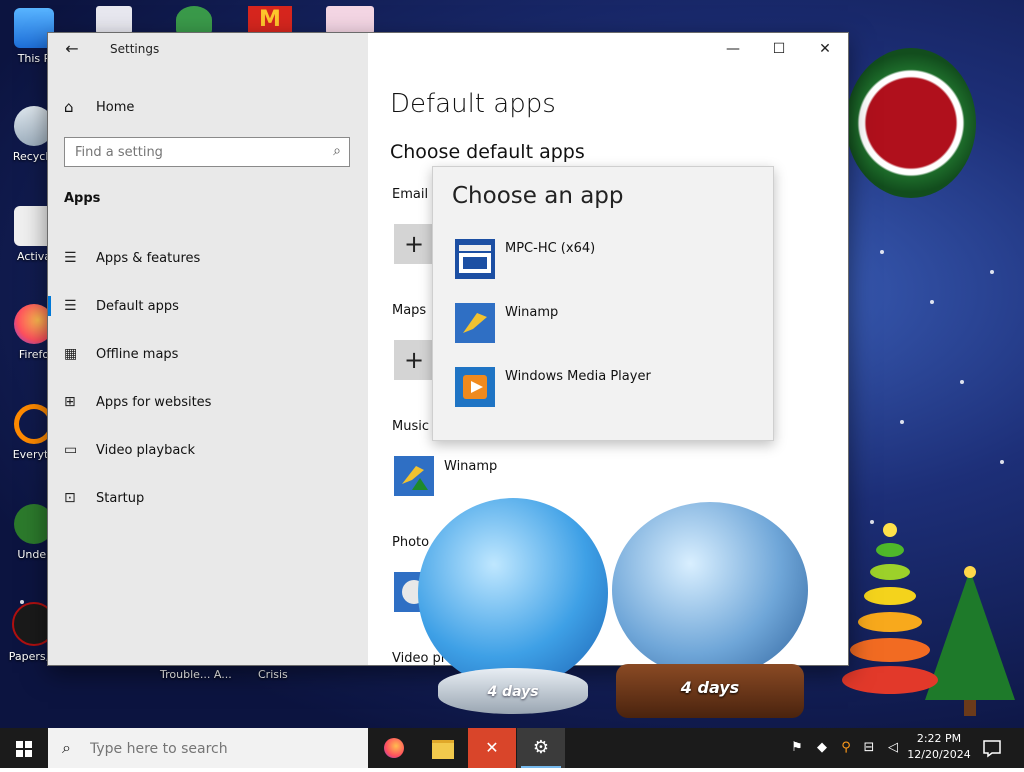 The image size is (1024, 772). I want to click on taskbar-clock: 2:22 PM 12/20/2024, so click(939, 747).